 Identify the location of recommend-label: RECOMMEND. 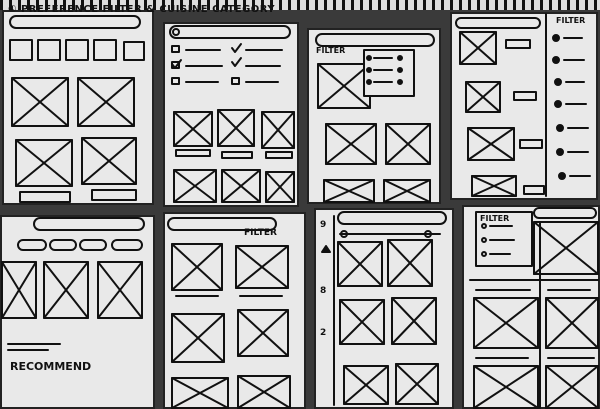
(51, 366).